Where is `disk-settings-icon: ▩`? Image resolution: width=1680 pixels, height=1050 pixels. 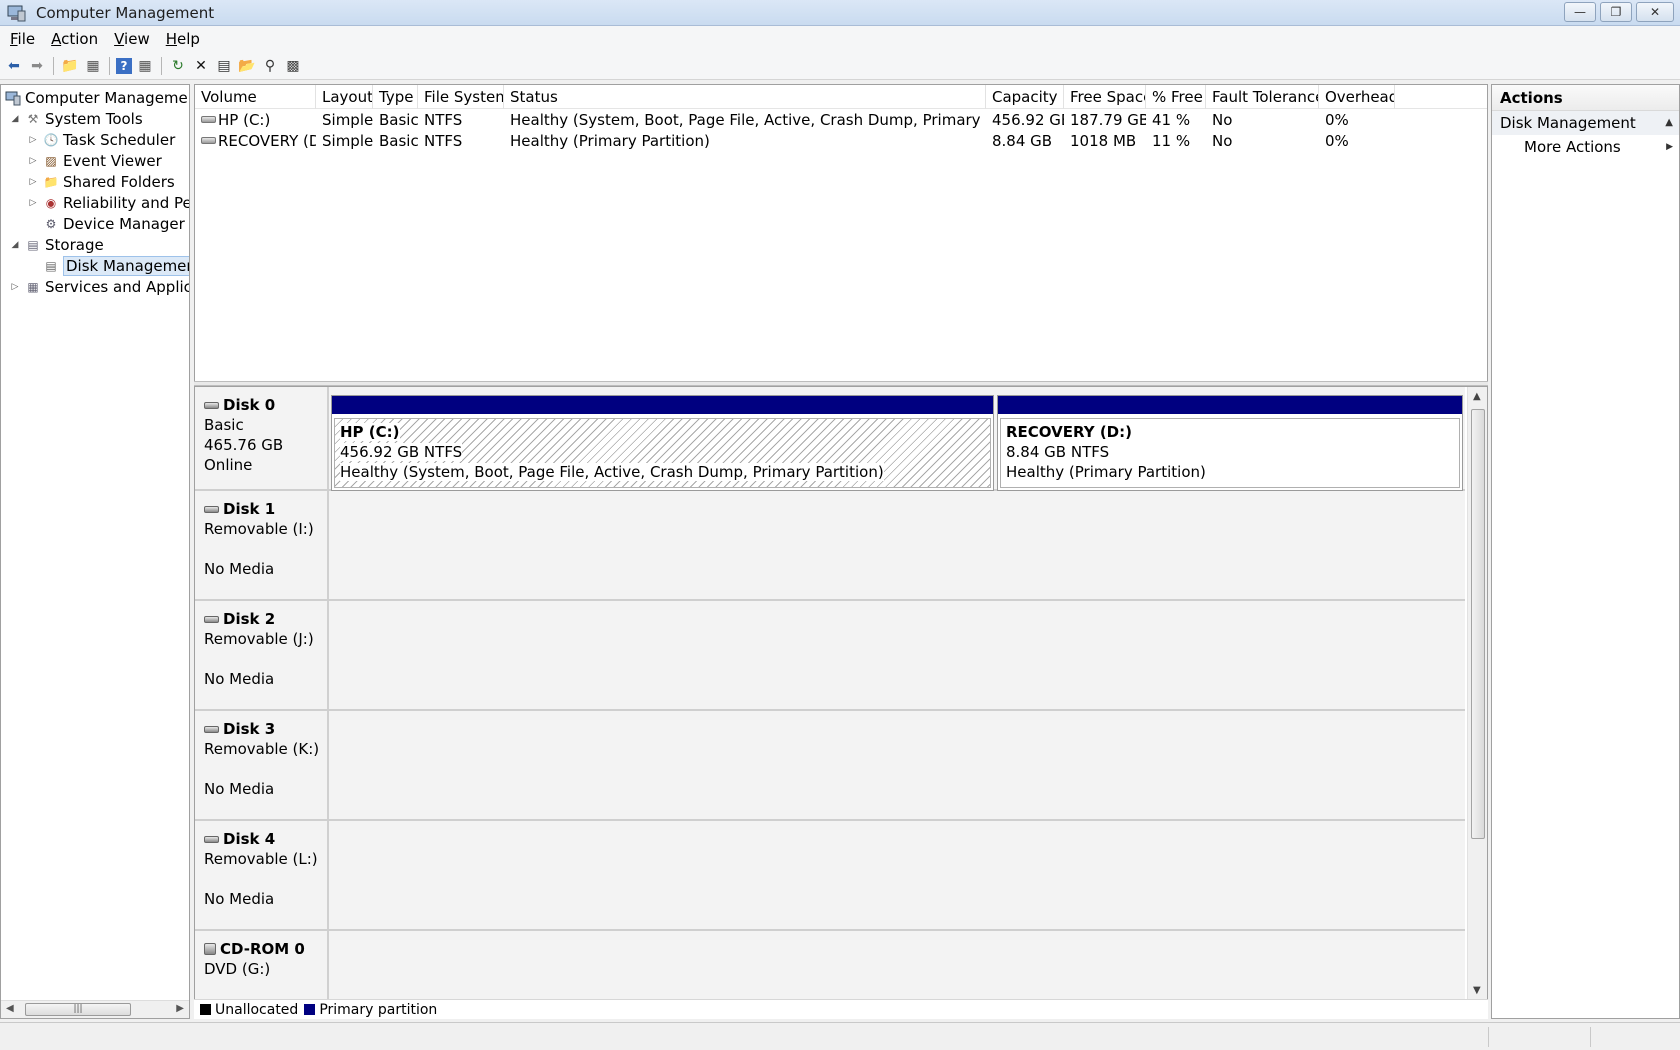 disk-settings-icon: ▩ is located at coordinates (293, 66).